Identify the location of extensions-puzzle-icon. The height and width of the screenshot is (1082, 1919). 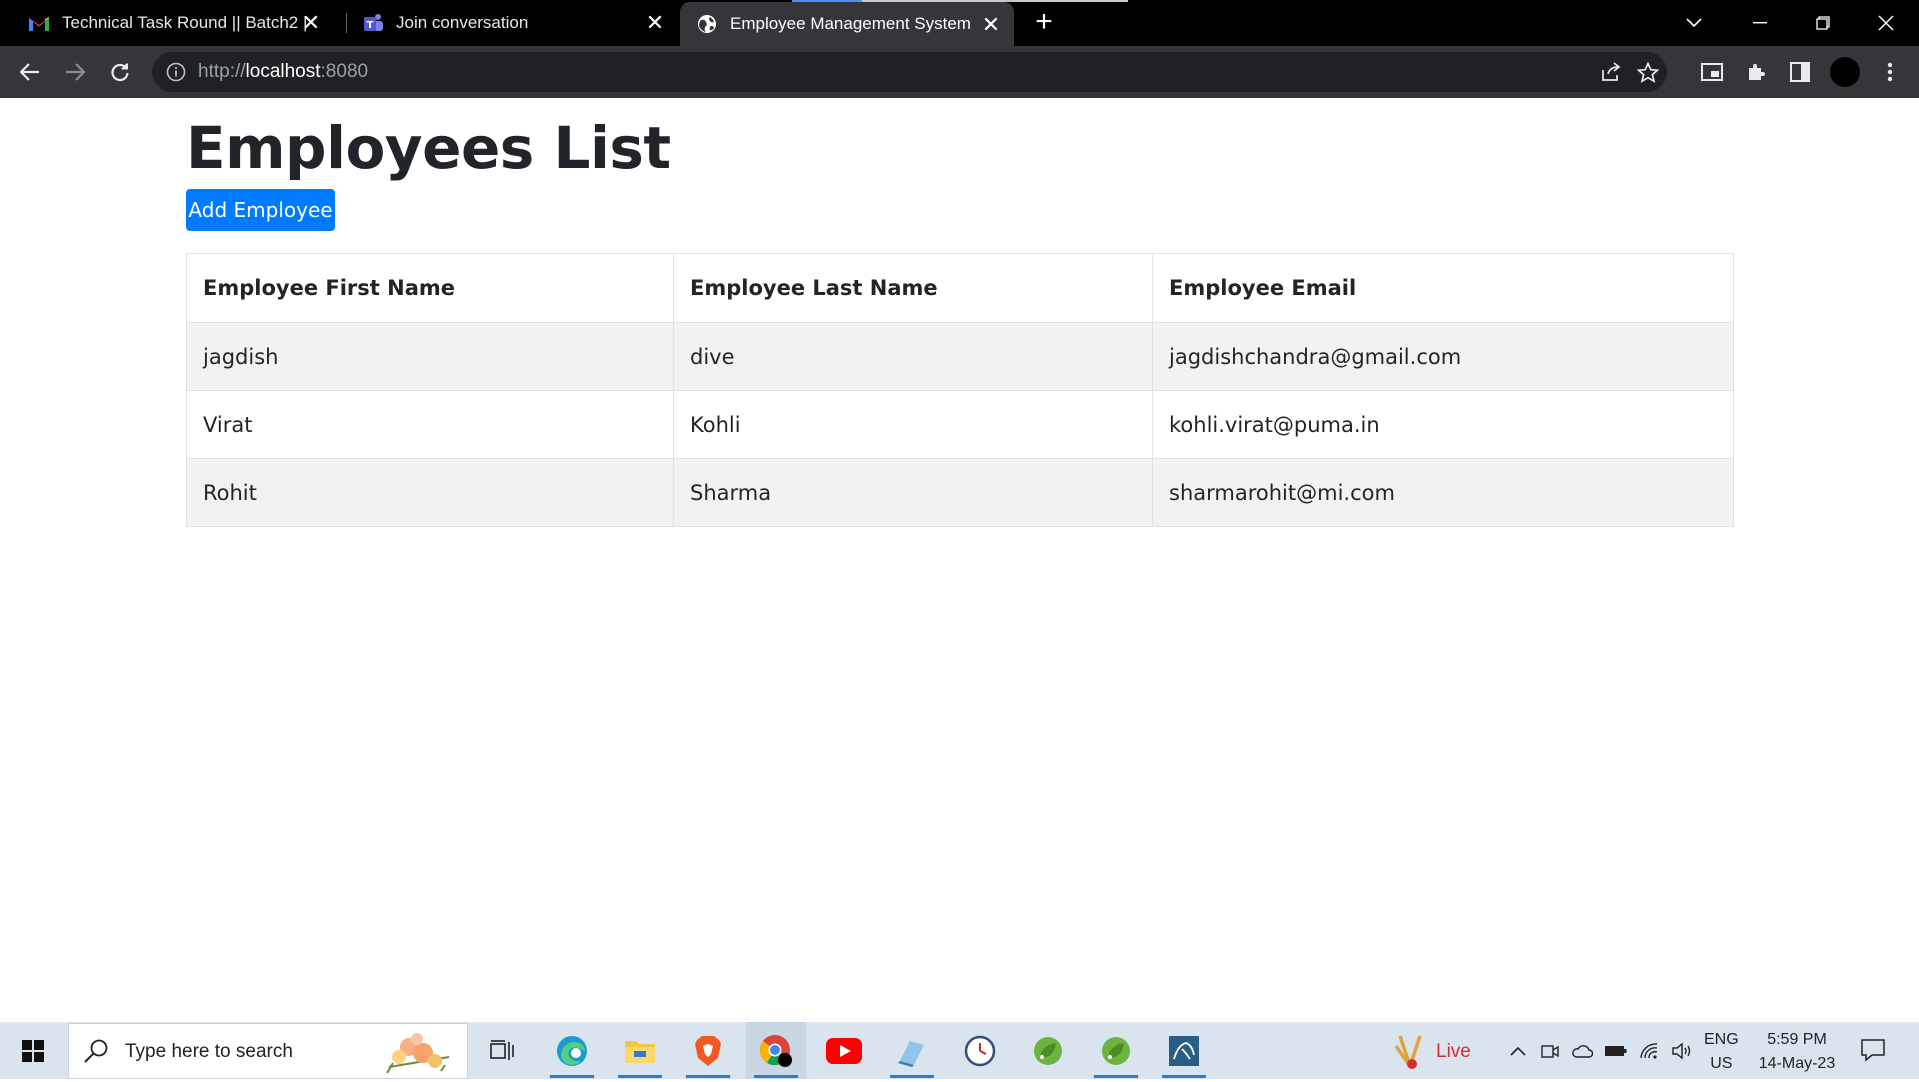
(1756, 72).